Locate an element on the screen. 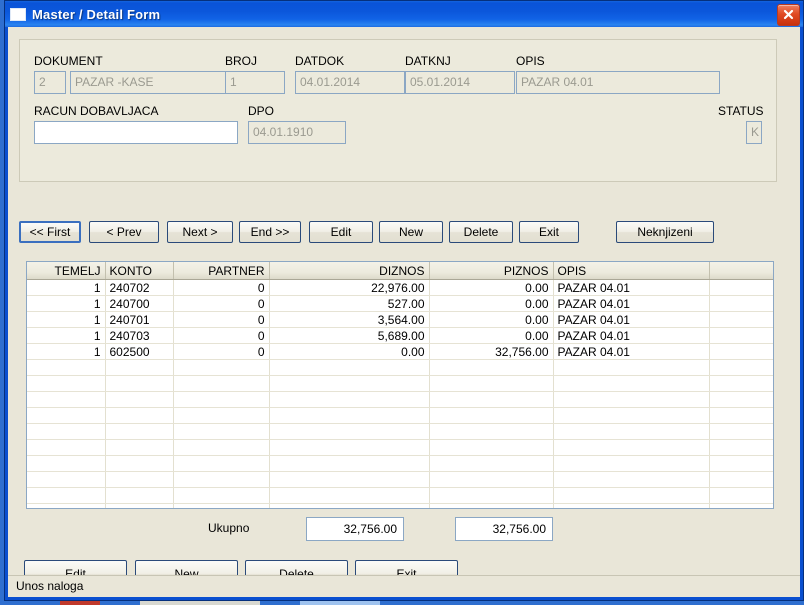 The height and width of the screenshot is (605, 804). table-row: 1 240702 0 22,976.00 0.00 PAZAR 04.01 is located at coordinates (400, 287).